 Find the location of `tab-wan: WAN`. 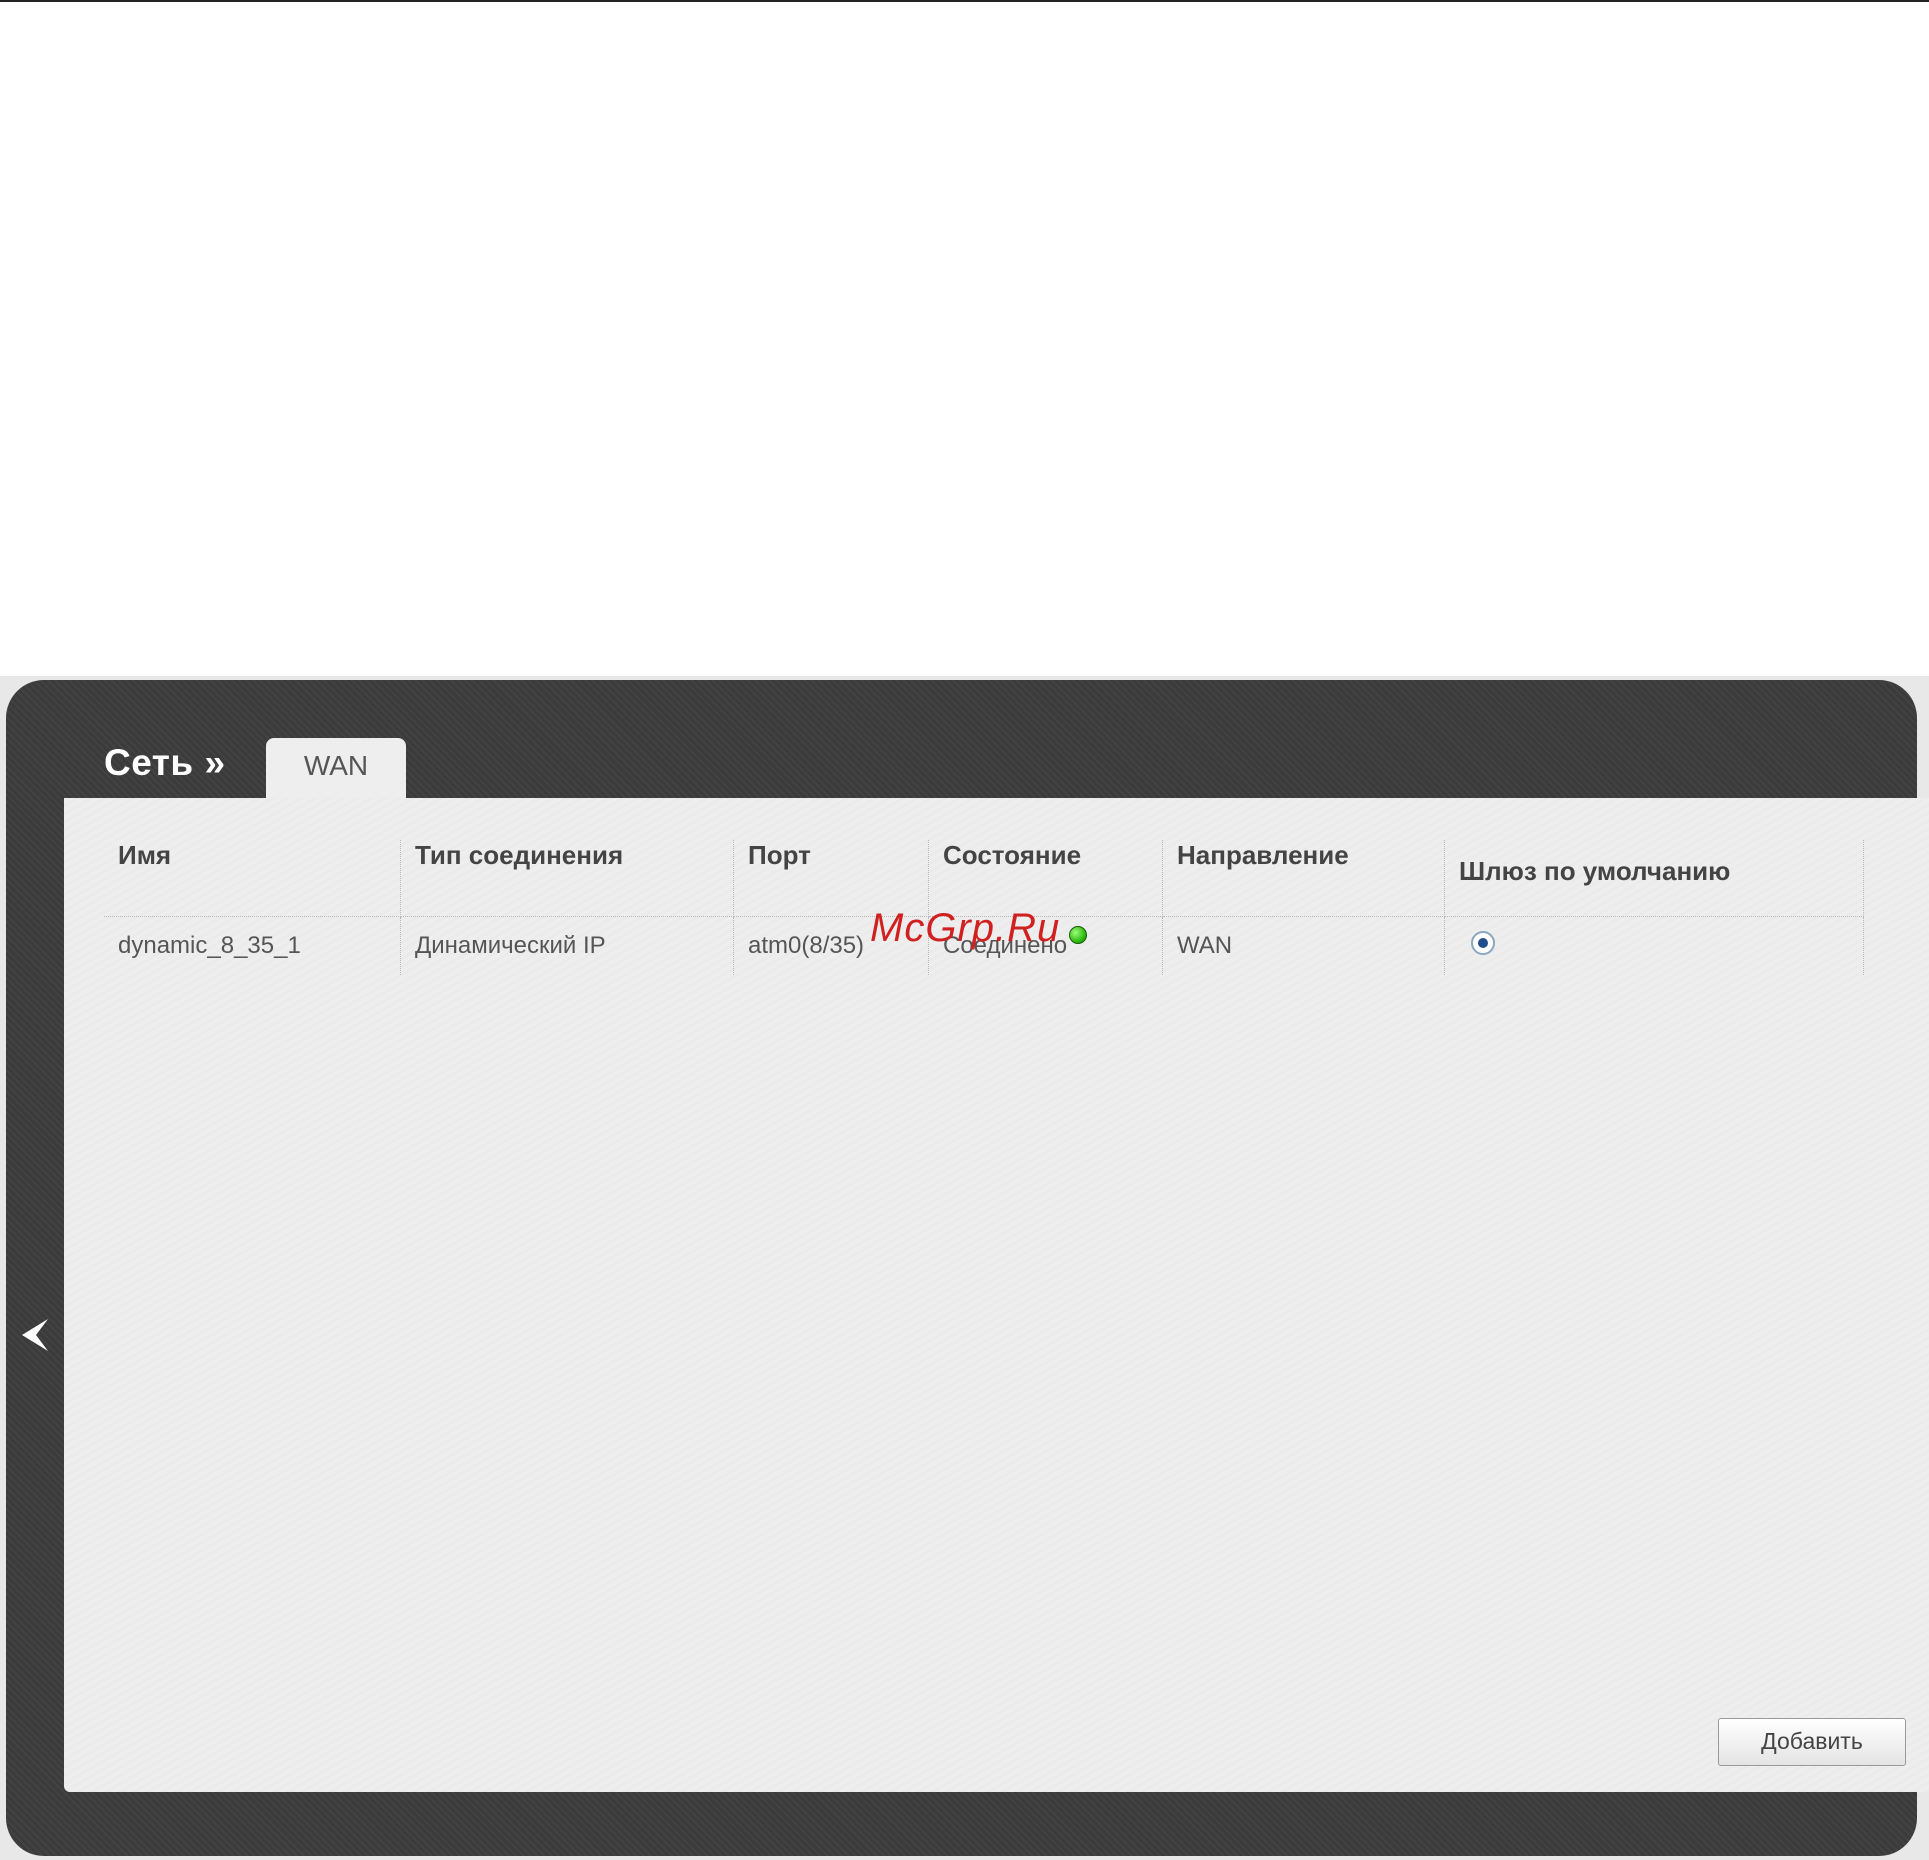

tab-wan: WAN is located at coordinates (336, 769).